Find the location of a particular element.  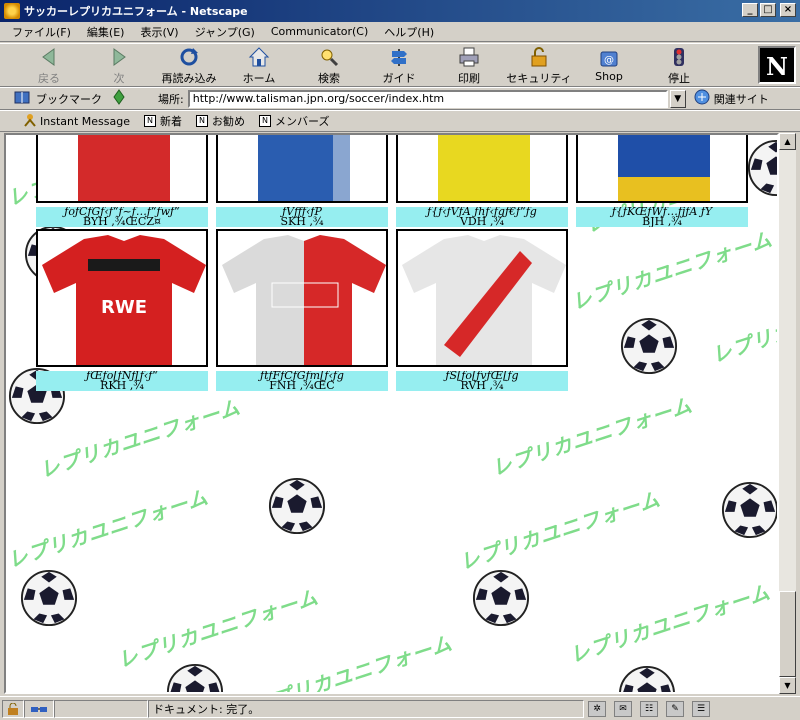

reload-label: 再読み込み is located at coordinates (189, 78).